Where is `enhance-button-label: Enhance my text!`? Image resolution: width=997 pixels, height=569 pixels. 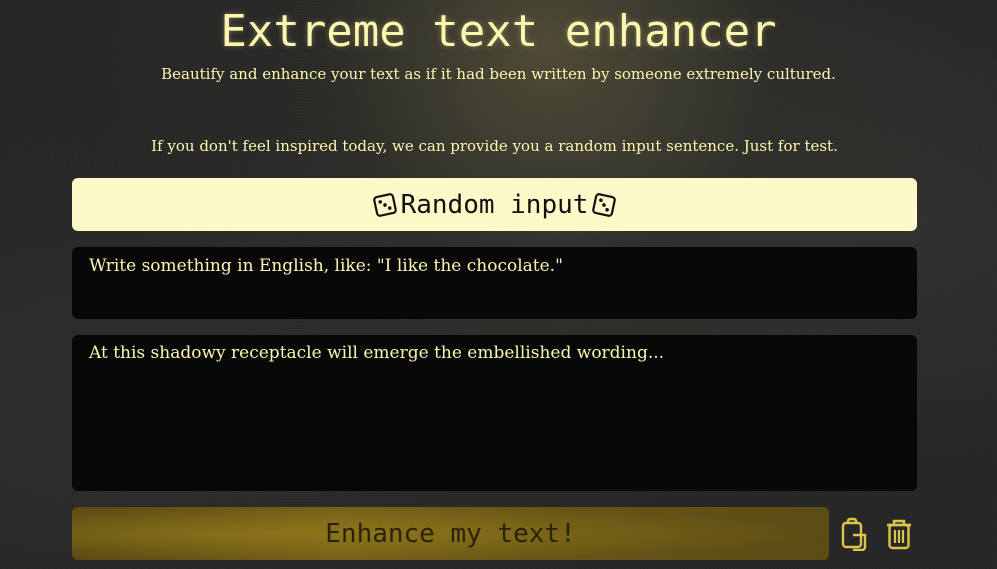 enhance-button-label: Enhance my text! is located at coordinates (450, 533).